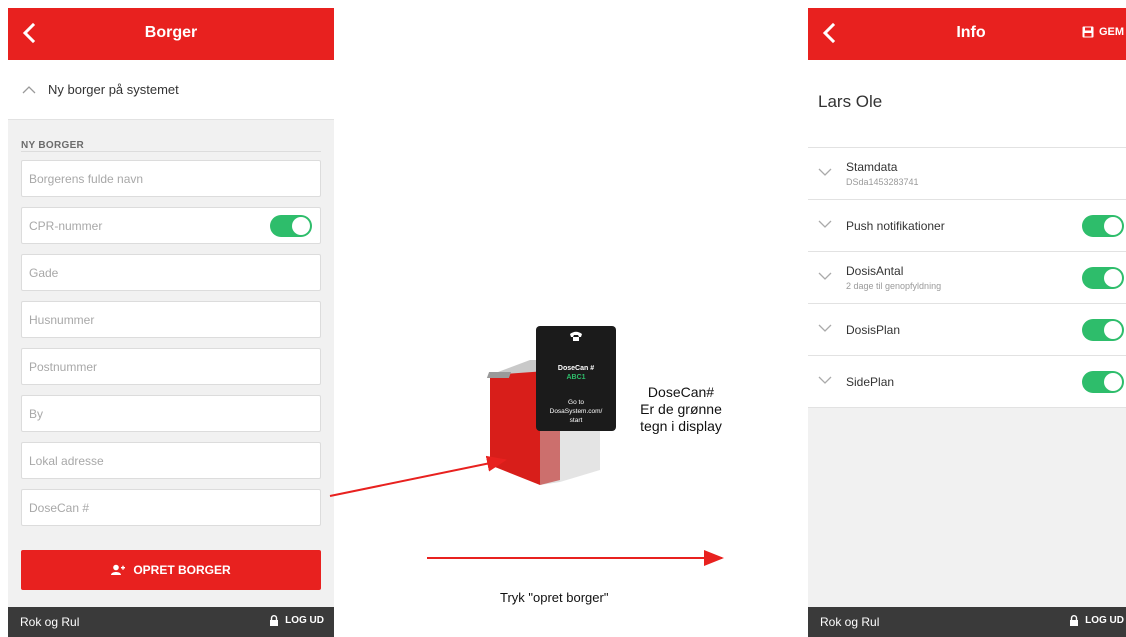 The image size is (1126, 637). I want to click on device-screen-label: DoseCan #, so click(576, 368).